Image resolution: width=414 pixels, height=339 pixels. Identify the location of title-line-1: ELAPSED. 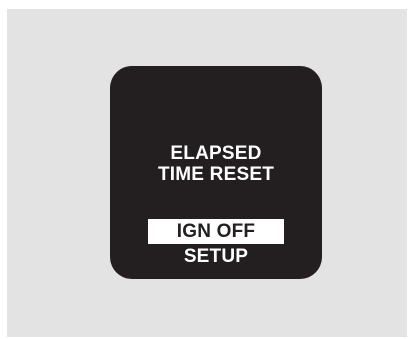
(216, 153).